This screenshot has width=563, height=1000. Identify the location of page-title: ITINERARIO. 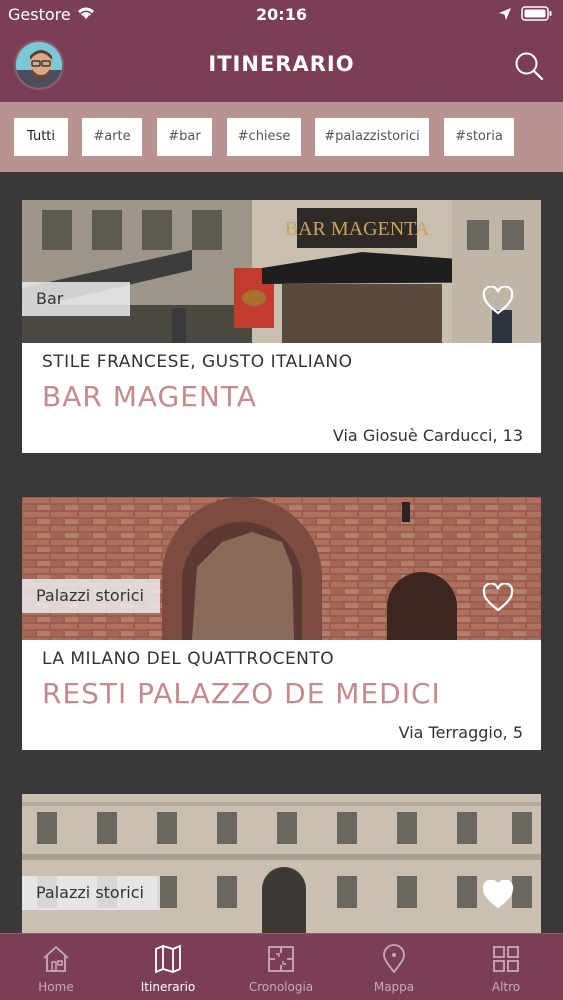
(281, 64).